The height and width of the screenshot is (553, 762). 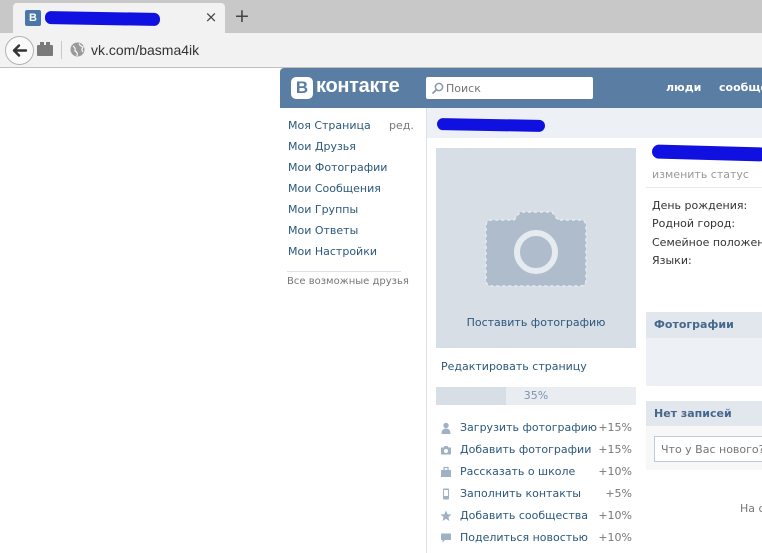 What do you see at coordinates (145, 50) in the screenshot?
I see `address-bar: vk.com/basma4ik` at bounding box center [145, 50].